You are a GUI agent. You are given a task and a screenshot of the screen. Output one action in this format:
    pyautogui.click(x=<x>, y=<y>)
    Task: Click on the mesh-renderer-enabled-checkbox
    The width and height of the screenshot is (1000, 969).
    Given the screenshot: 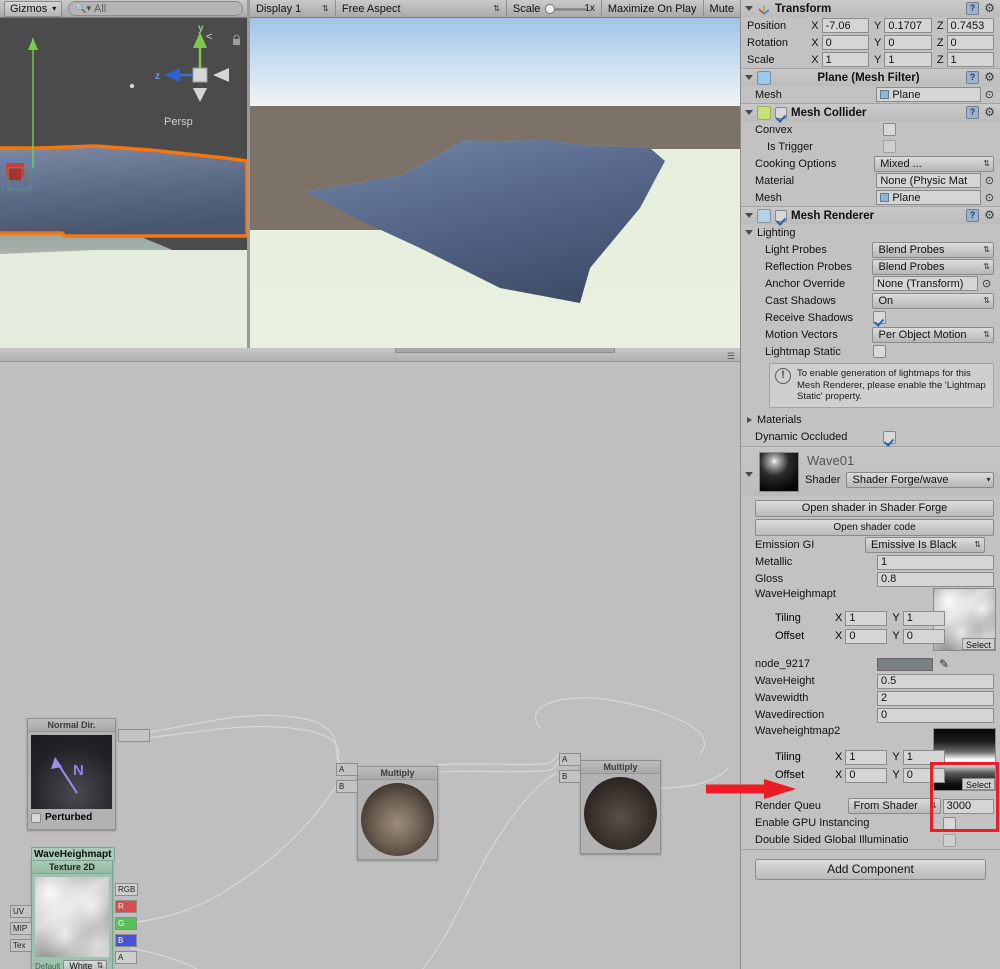 What is the action you would take?
    pyautogui.click(x=781, y=215)
    